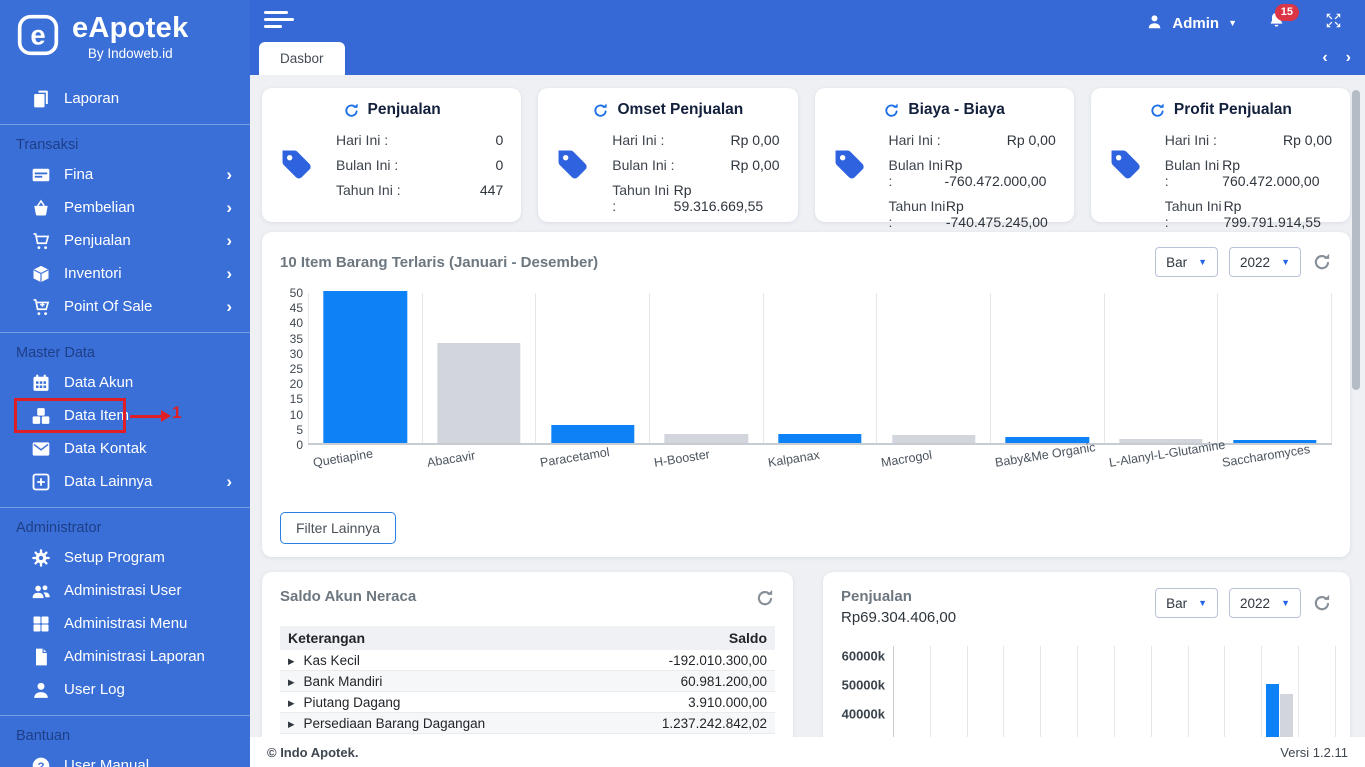  I want to click on bar-column-paracetamol: Paracetamol, so click(593, 381).